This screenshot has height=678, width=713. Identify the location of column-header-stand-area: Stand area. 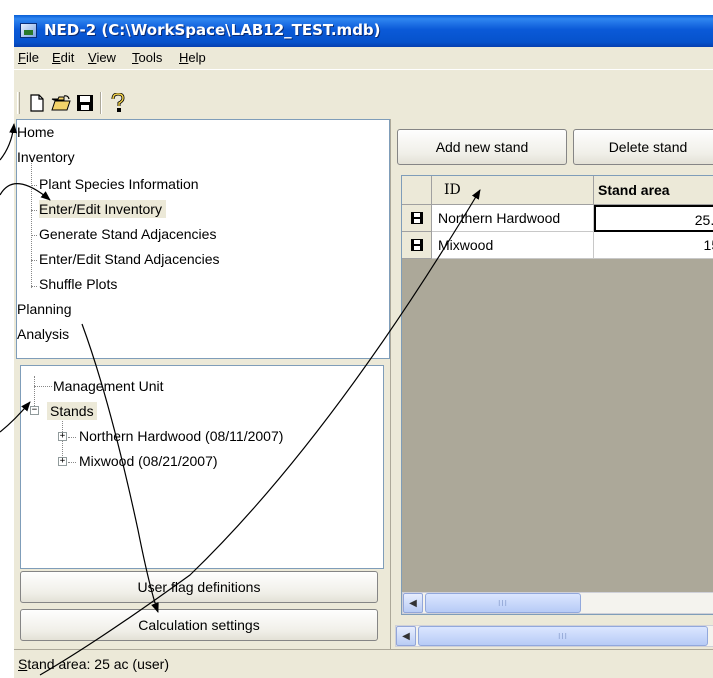
(653, 190).